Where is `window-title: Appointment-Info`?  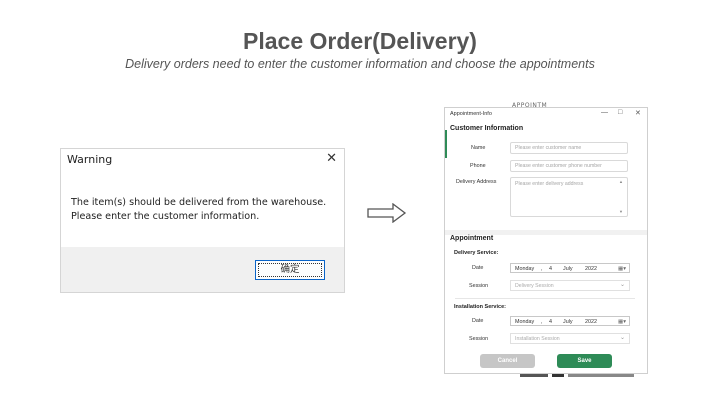 window-title: Appointment-Info is located at coordinates (471, 114).